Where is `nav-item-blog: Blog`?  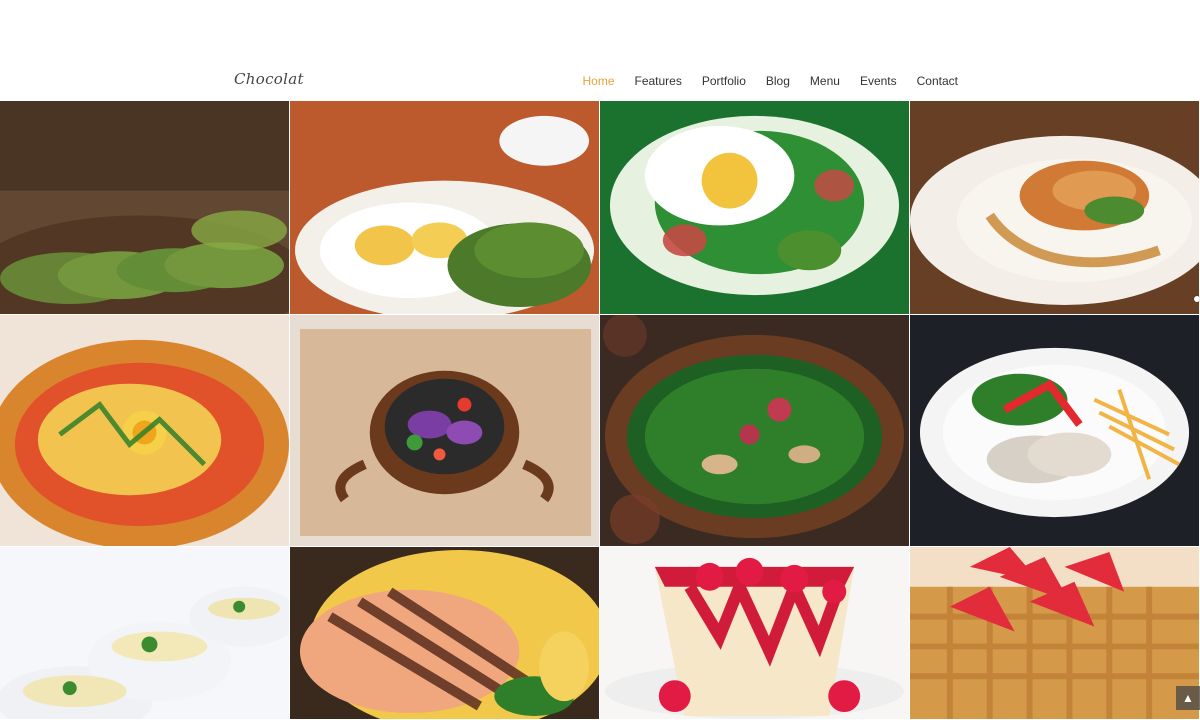
nav-item-blog: Blog is located at coordinates (778, 81).